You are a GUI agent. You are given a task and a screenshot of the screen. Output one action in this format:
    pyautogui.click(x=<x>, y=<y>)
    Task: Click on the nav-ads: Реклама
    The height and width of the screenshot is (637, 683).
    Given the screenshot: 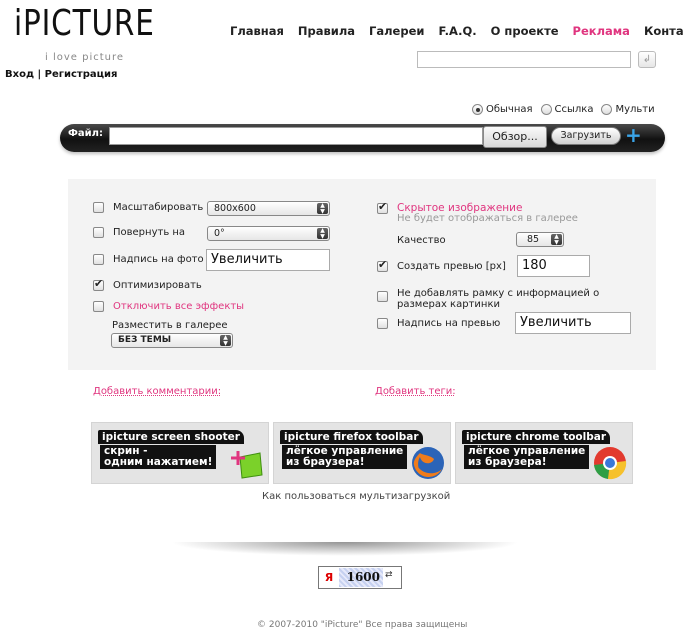 What is the action you would take?
    pyautogui.click(x=601, y=31)
    